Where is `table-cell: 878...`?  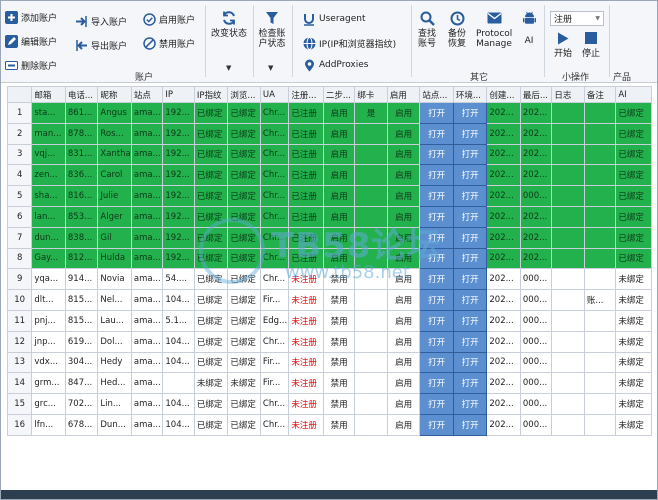
table-cell: 878... is located at coordinates (81, 133).